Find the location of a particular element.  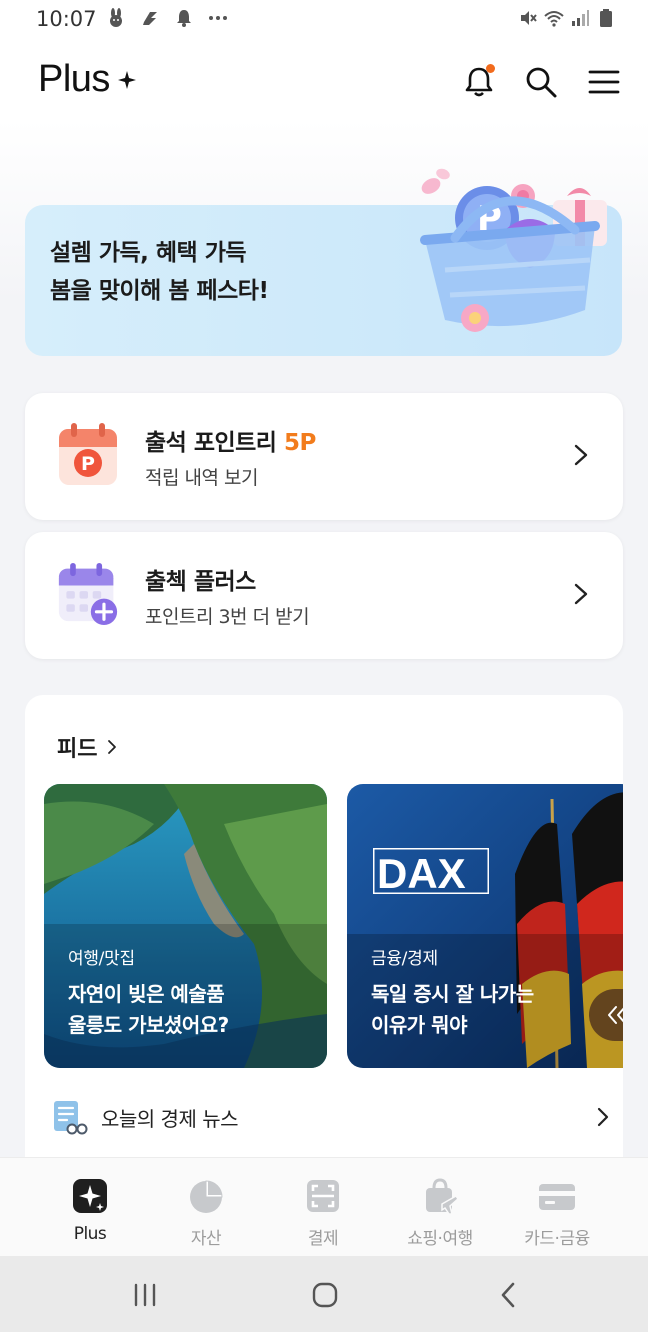

feed-headline-line: 울릉도 가보셨어요? is located at coordinates (148, 1025).